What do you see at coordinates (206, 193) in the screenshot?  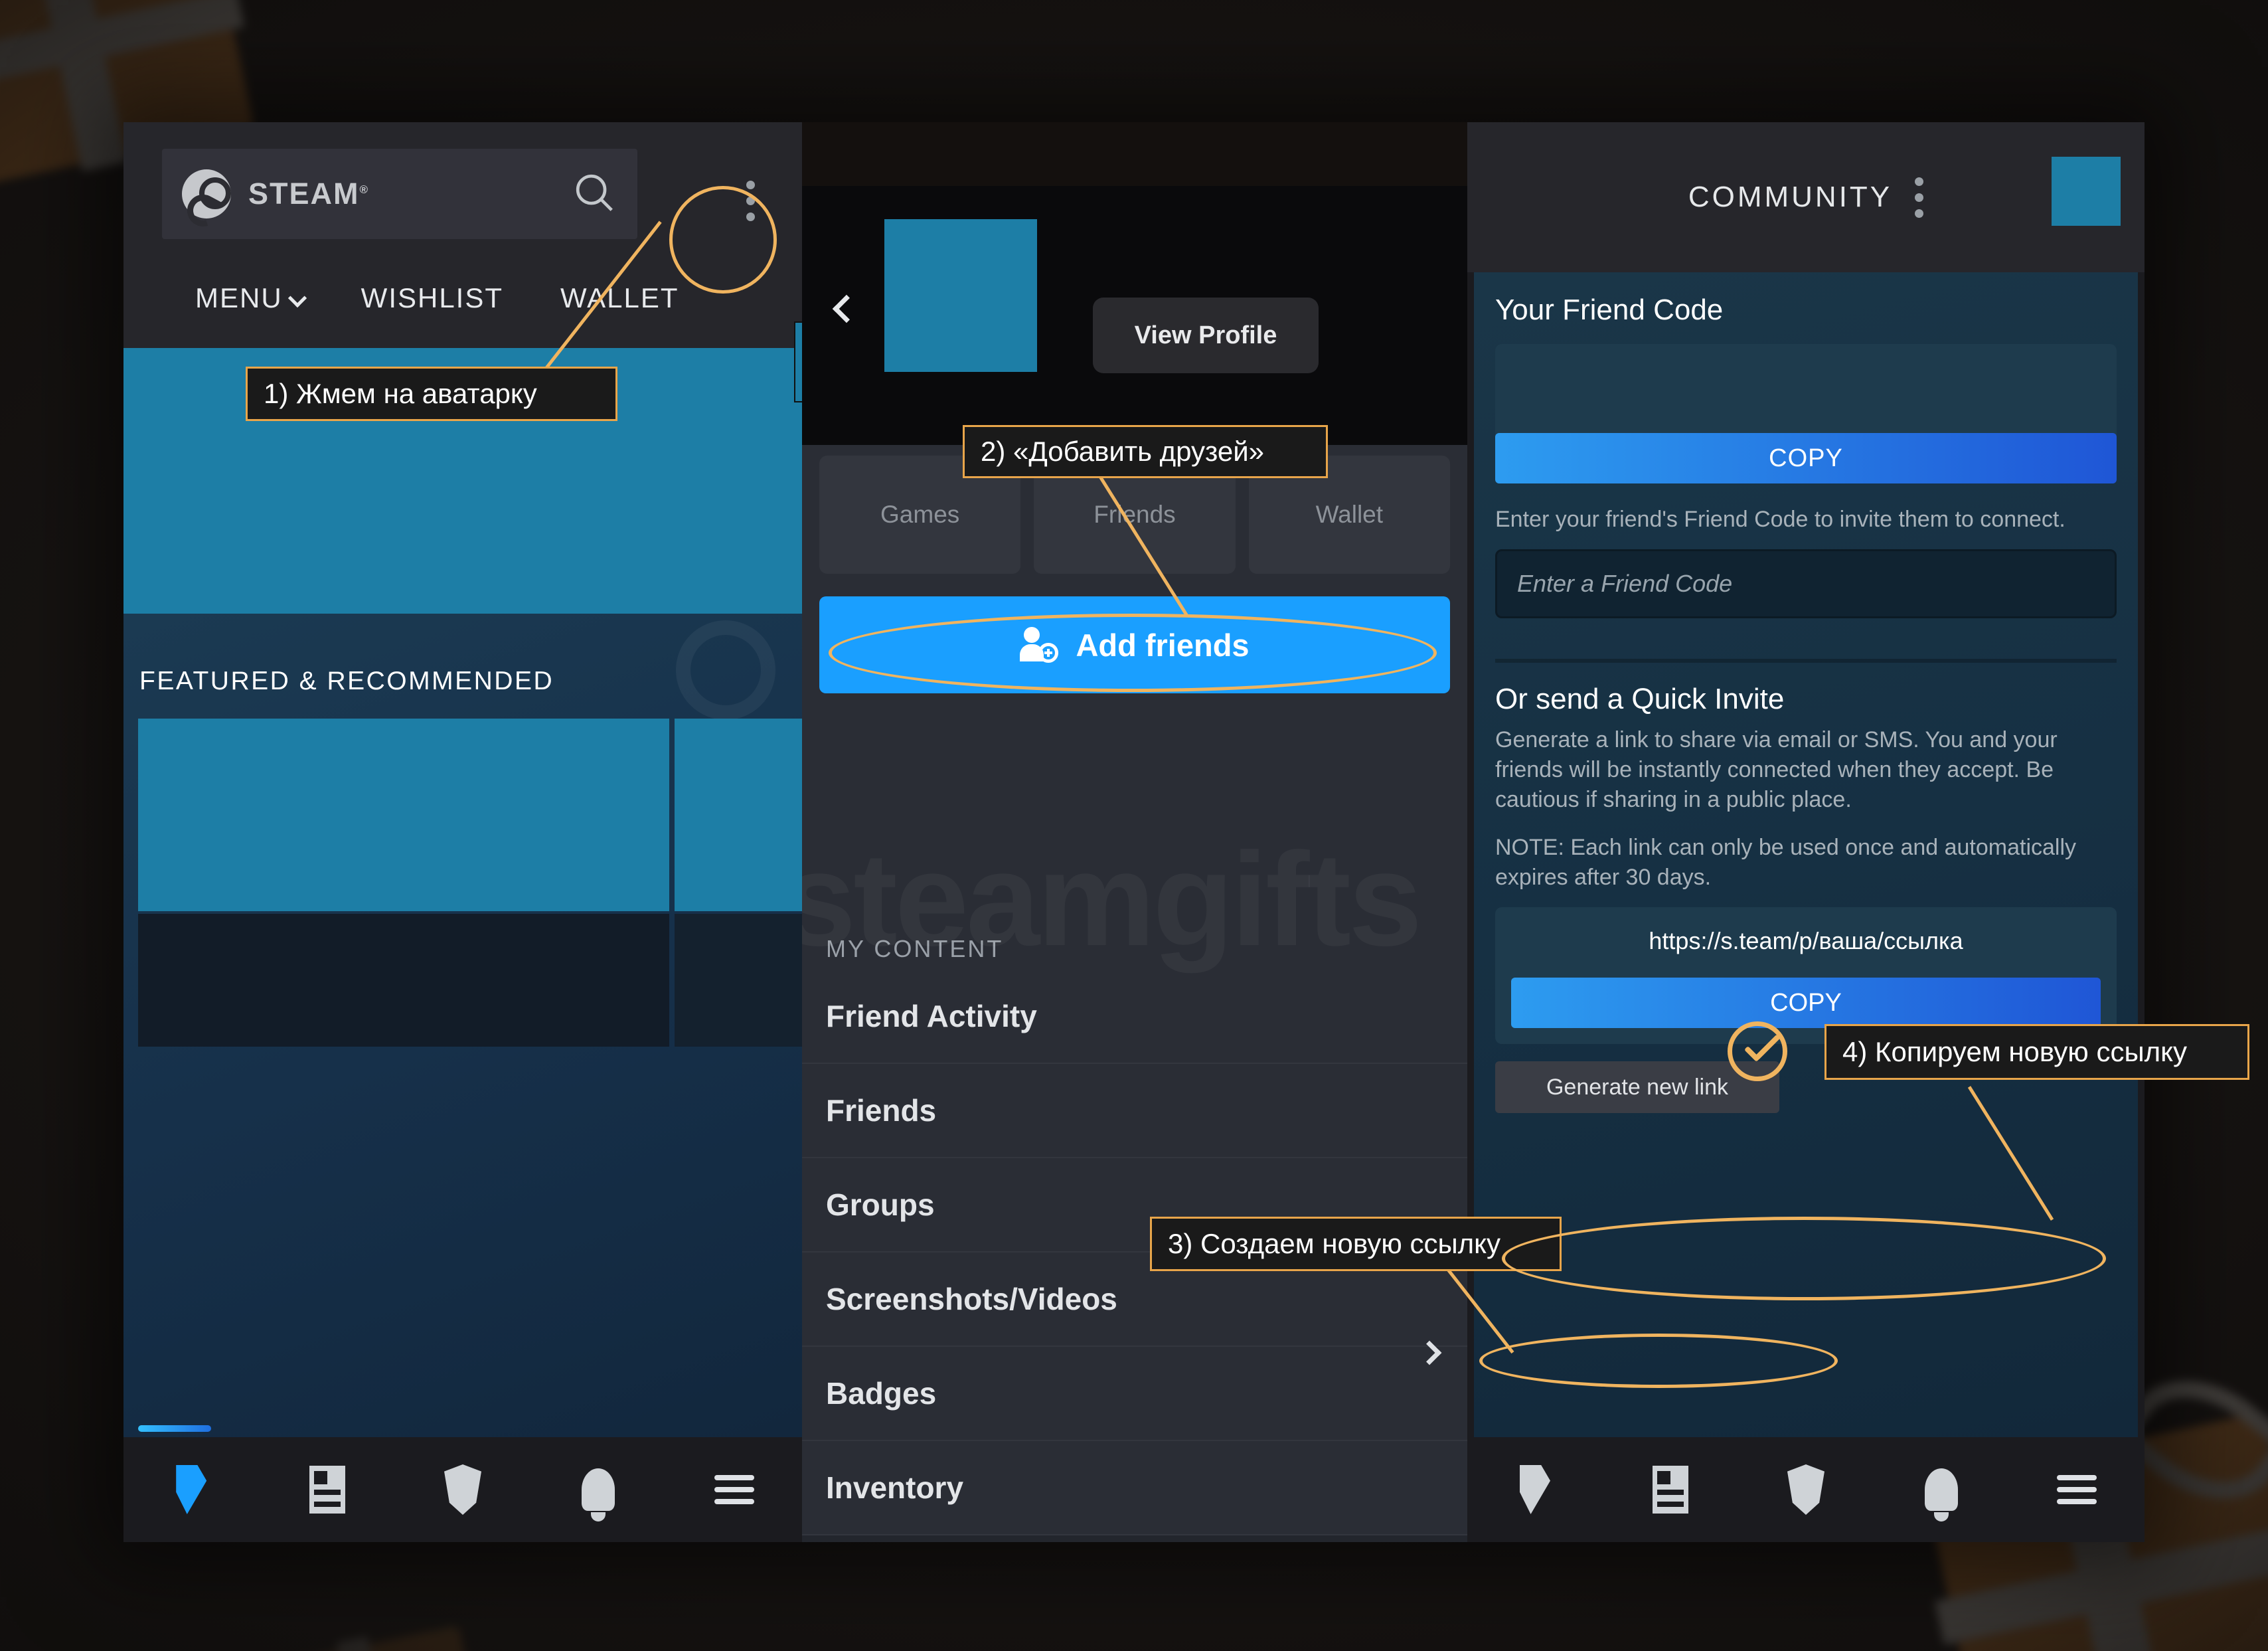 I see `steam-logo-icon` at bounding box center [206, 193].